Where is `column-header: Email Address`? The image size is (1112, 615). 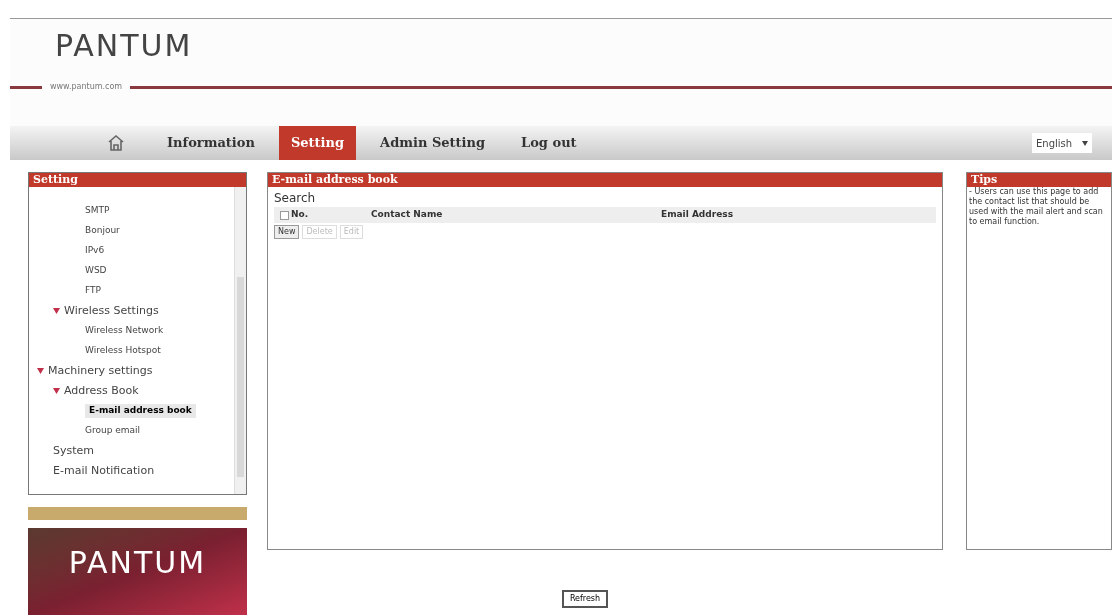 column-header: Email Address is located at coordinates (697, 215).